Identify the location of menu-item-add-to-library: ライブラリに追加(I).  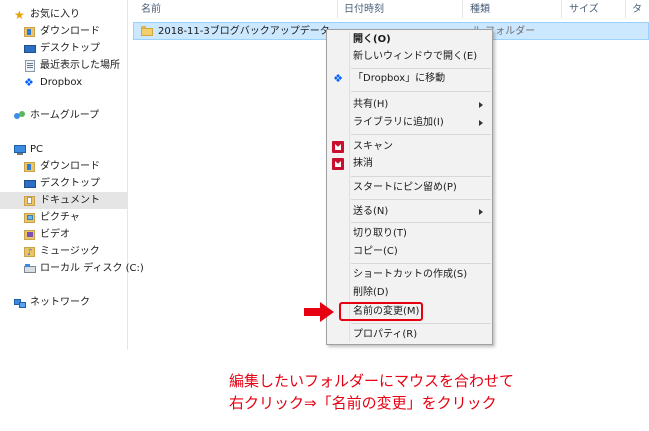
(398, 123).